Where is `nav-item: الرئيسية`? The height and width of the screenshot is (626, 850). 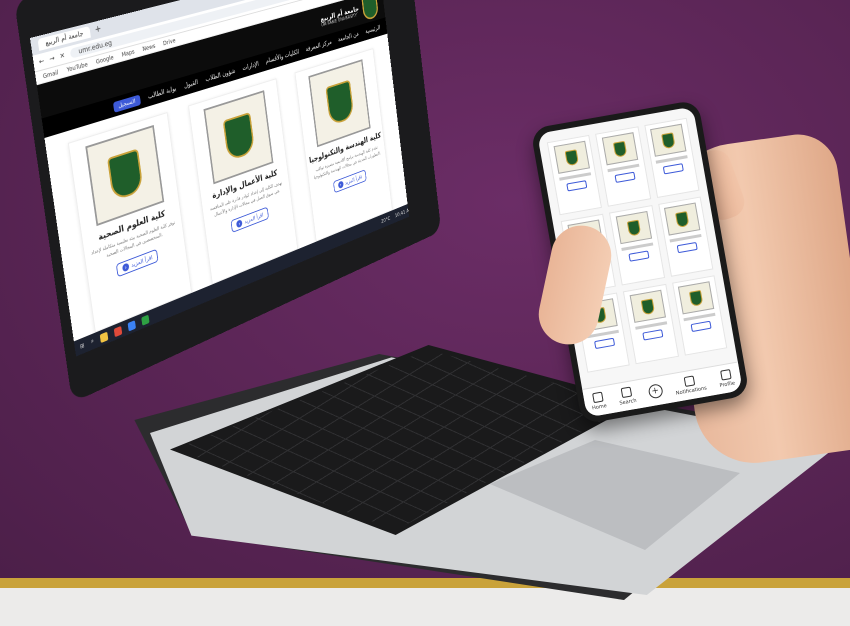 nav-item: الرئيسية is located at coordinates (373, 29).